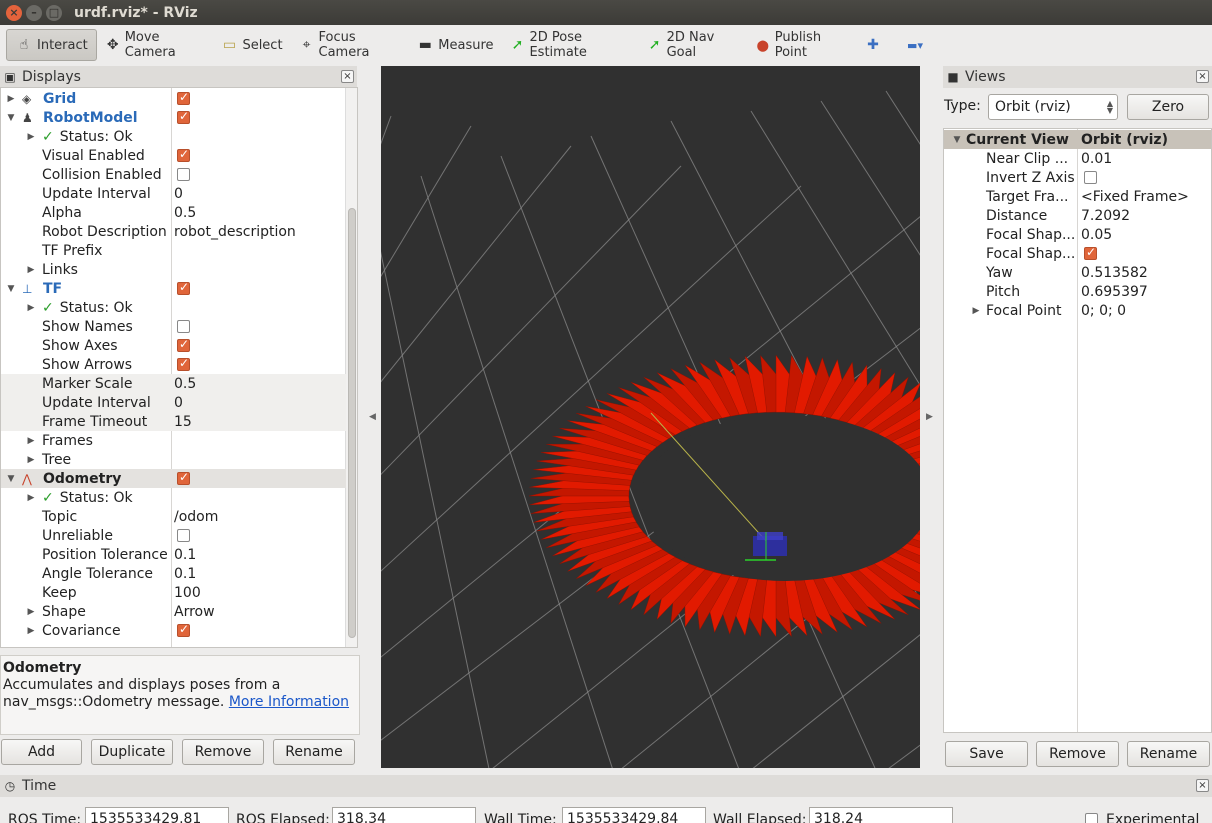 The height and width of the screenshot is (823, 1212). Describe the element at coordinates (173, 440) in the screenshot. I see `property-row-frames: ▶ Frames` at that location.